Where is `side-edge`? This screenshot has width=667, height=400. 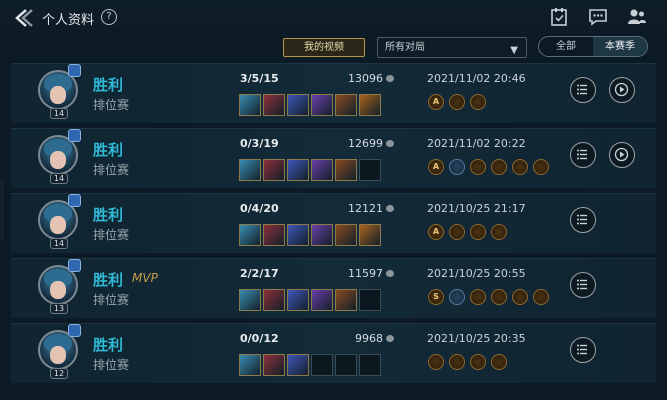 side-edge is located at coordinates (2, 210).